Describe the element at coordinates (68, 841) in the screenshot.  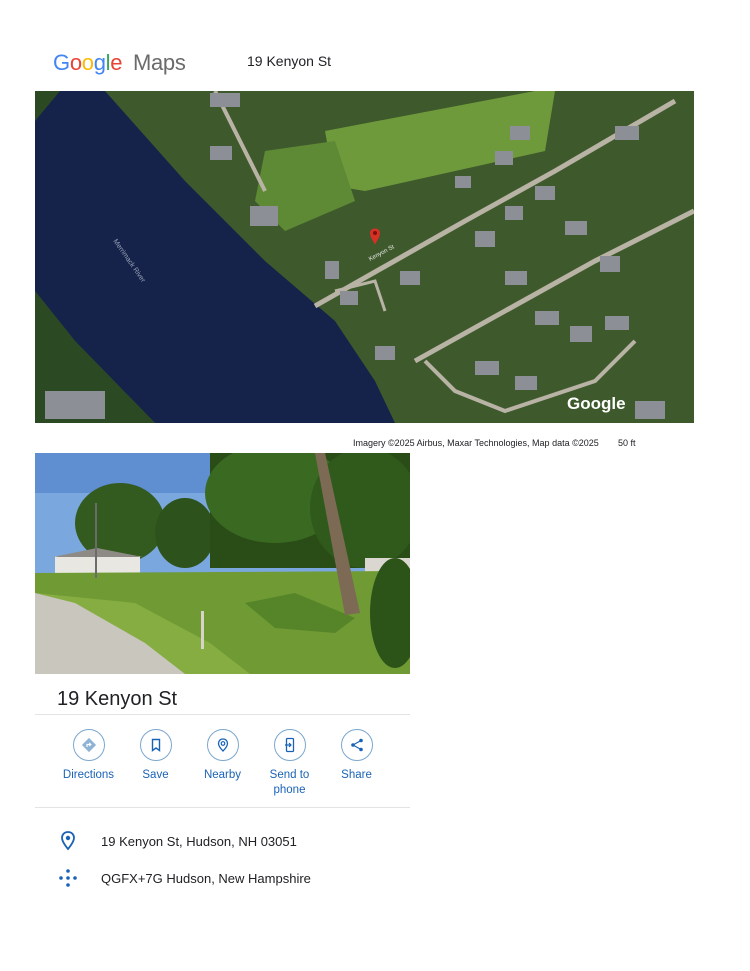
I see `location-pin-outline-icon` at that location.